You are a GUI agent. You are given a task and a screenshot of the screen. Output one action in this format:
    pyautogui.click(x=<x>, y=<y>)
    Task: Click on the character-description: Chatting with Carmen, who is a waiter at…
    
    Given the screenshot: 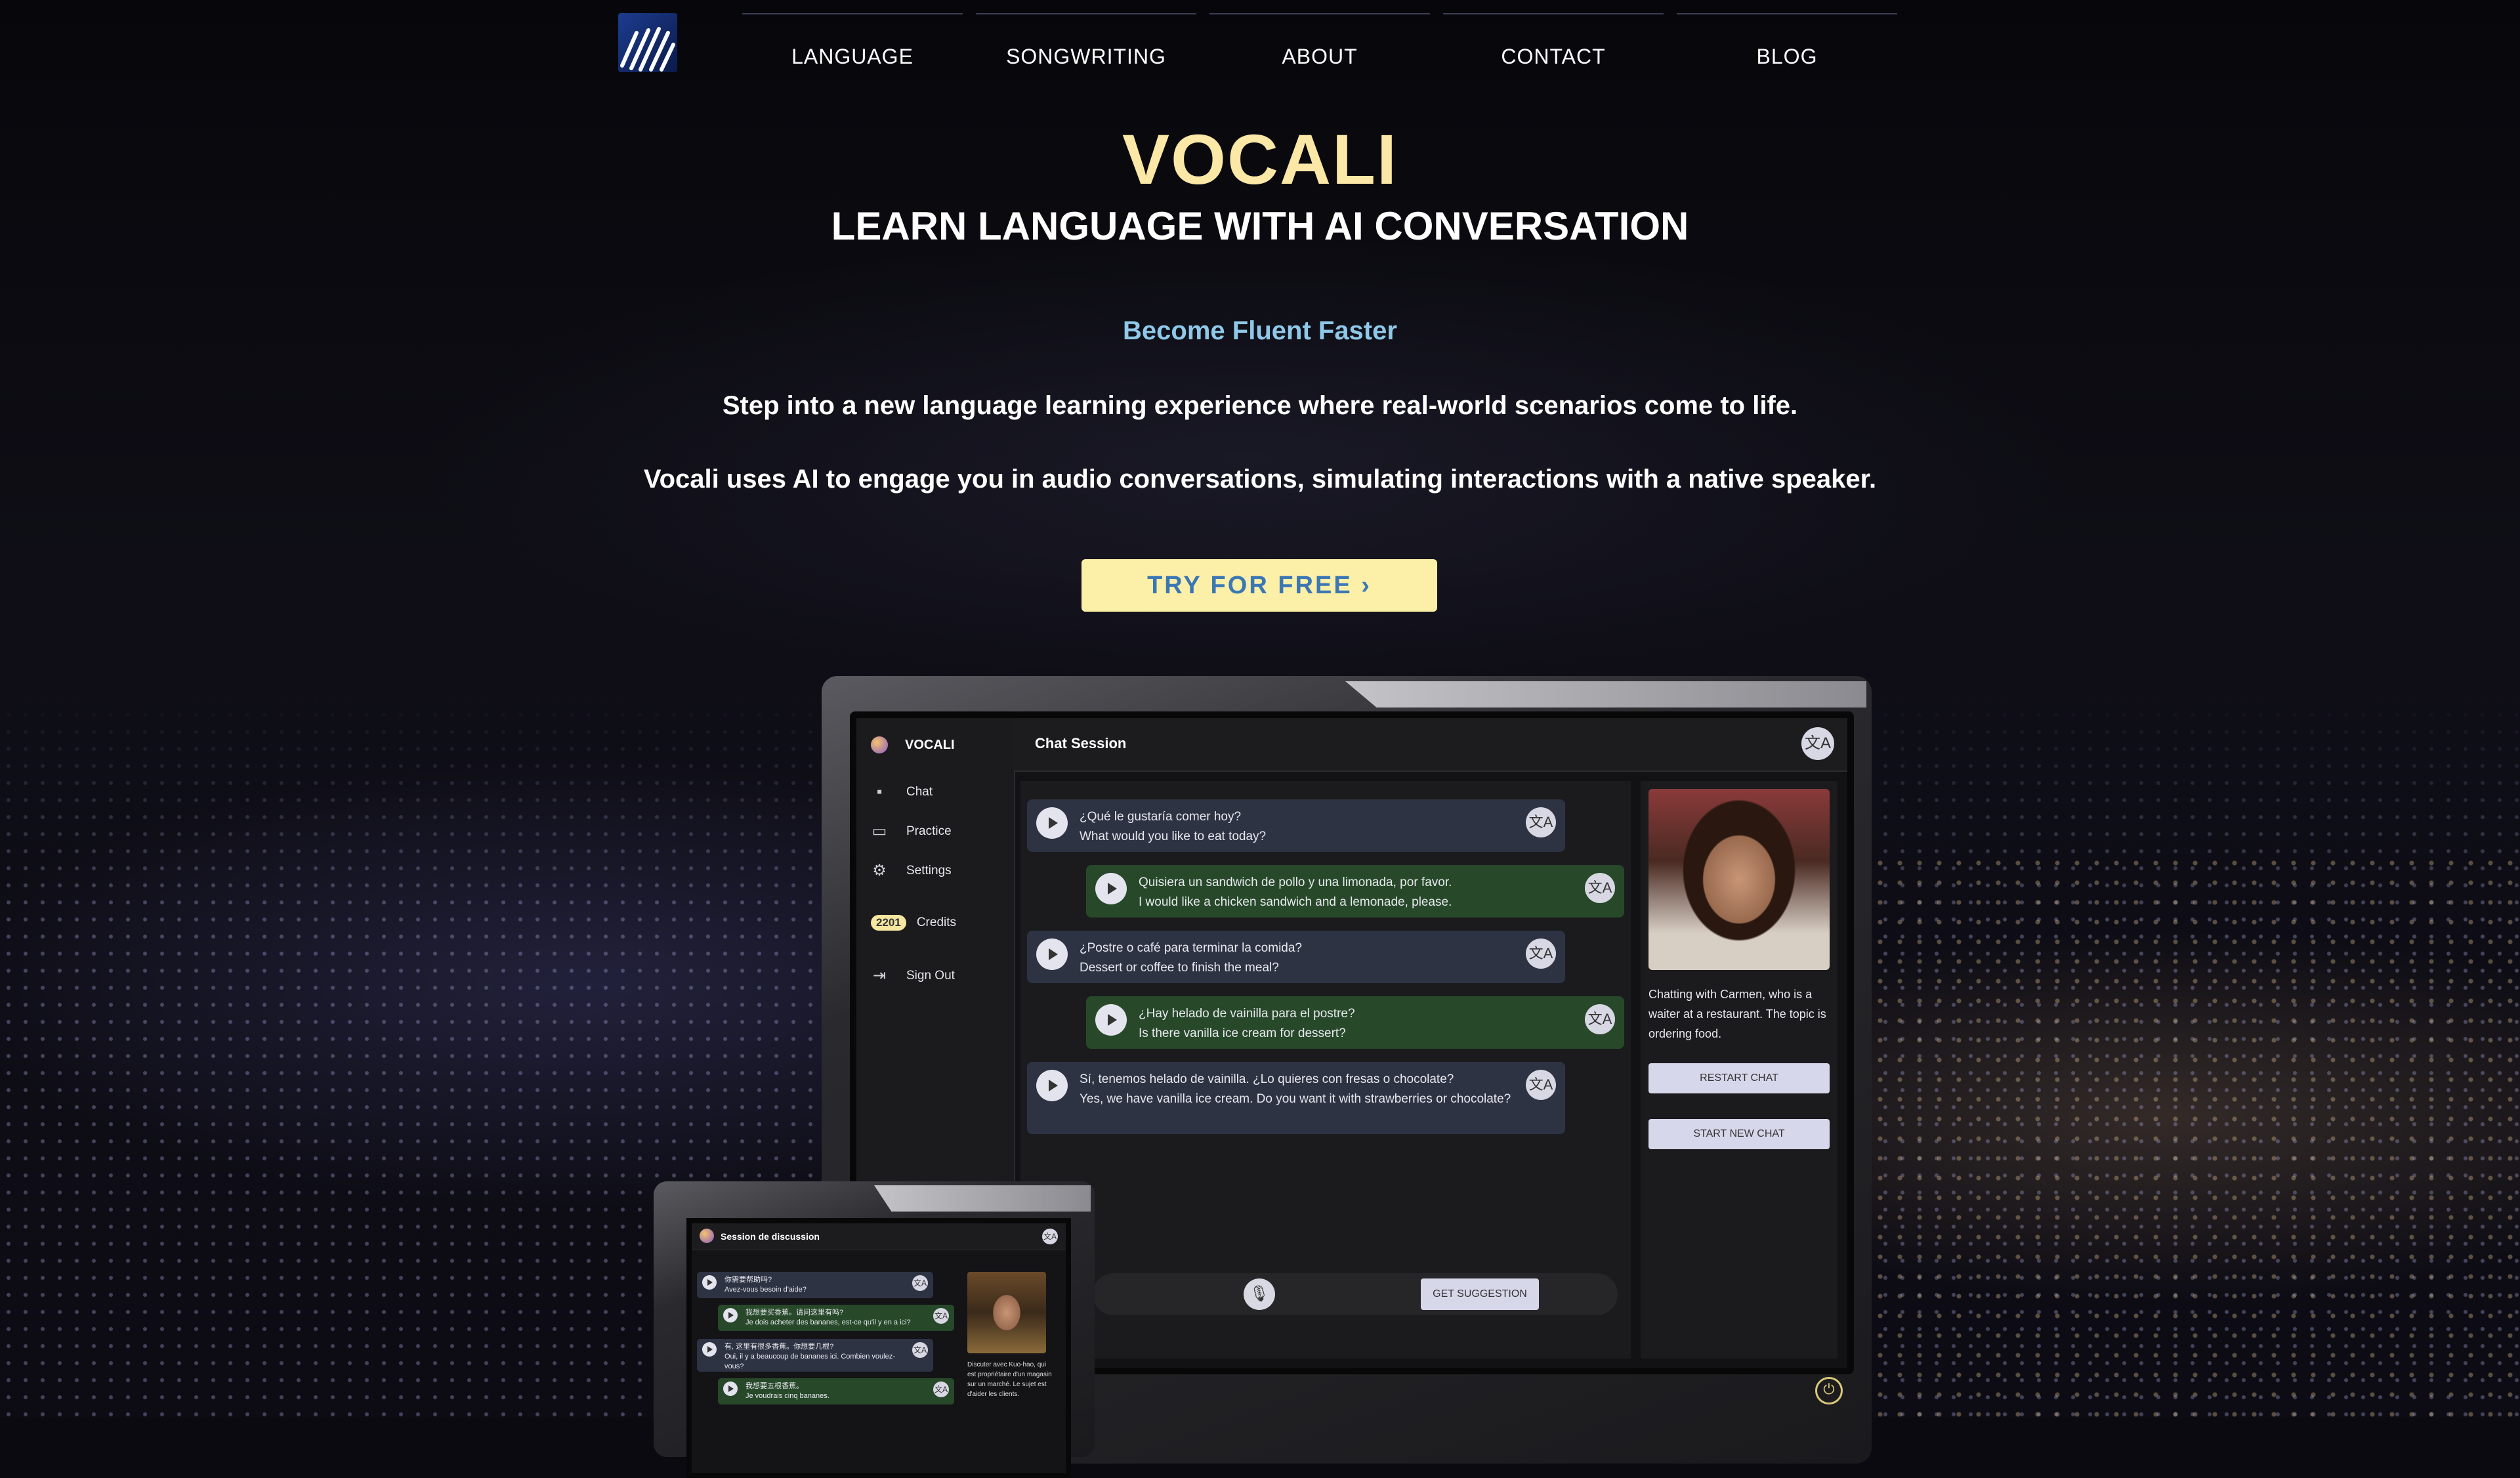 What is the action you would take?
    pyautogui.click(x=1737, y=1014)
    